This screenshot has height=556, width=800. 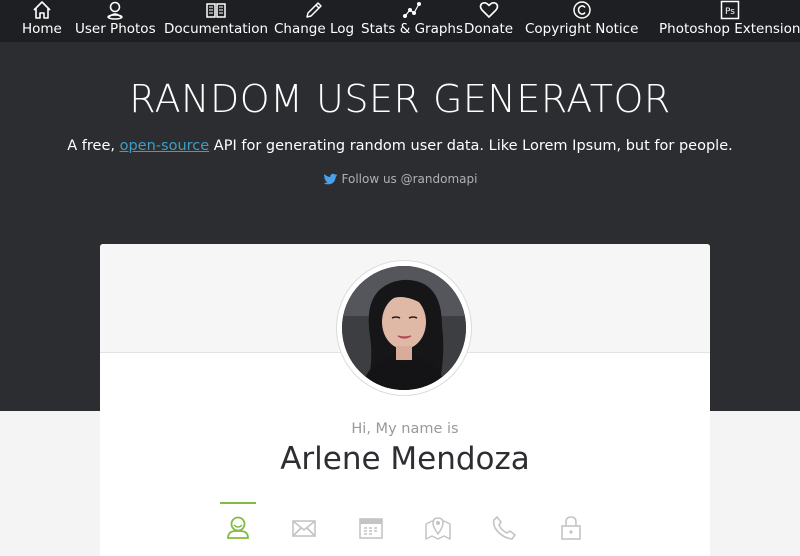 I want to click on tab-email, so click(x=304, y=522).